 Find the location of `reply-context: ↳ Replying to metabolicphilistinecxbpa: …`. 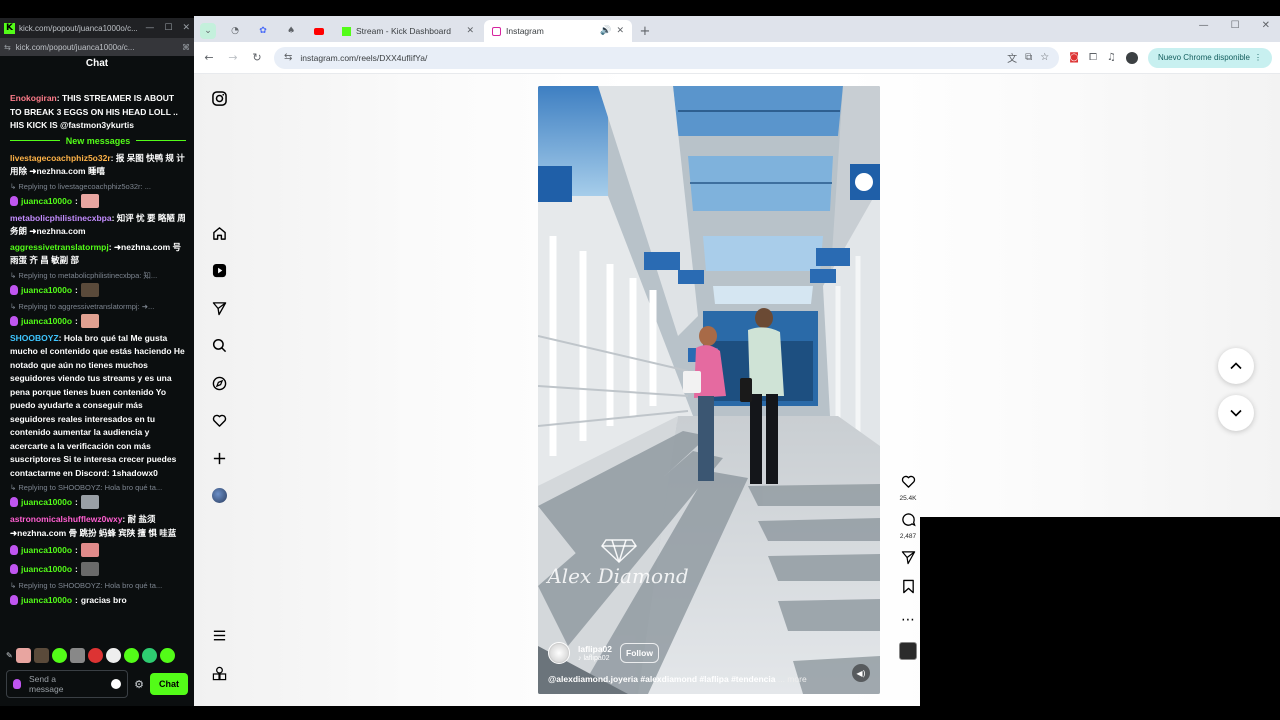

reply-context: ↳ Replying to metabolicphilistinecxbpa: … is located at coordinates (98, 276).